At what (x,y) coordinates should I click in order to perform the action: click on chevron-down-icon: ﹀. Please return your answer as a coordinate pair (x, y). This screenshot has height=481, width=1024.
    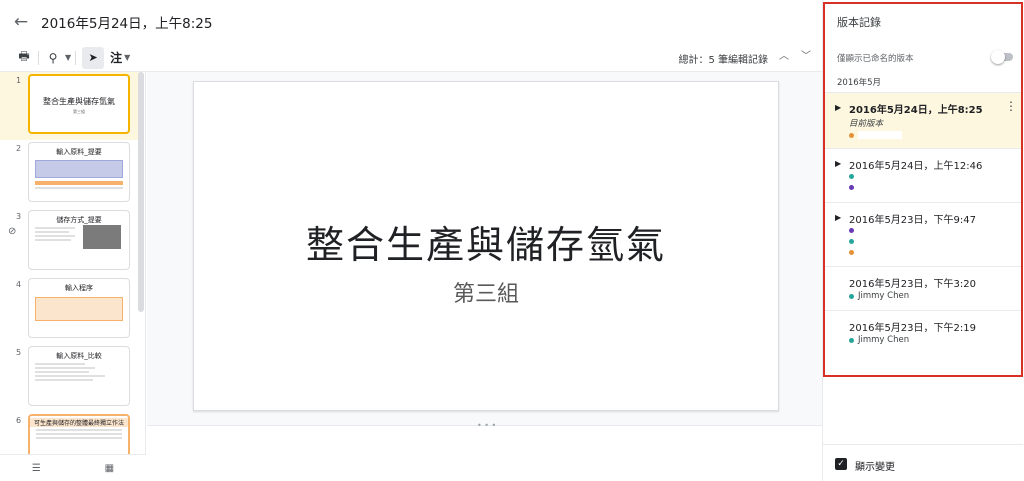
    Looking at the image, I should click on (806, 57).